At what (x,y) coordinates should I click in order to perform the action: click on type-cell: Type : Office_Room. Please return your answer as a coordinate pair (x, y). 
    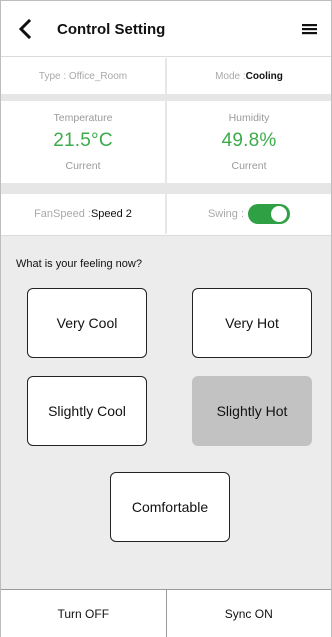
    Looking at the image, I should click on (83, 76).